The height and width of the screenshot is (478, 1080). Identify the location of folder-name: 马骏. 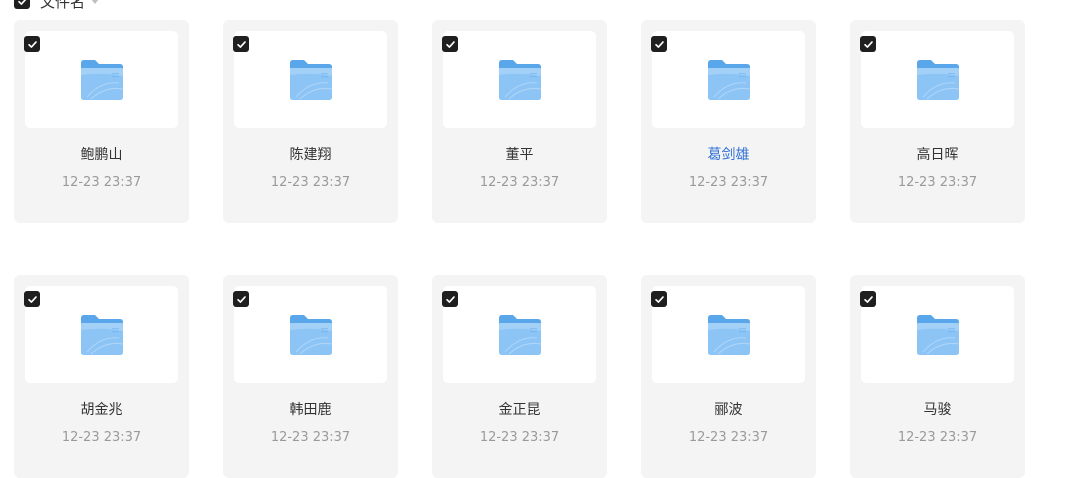
(937, 409).